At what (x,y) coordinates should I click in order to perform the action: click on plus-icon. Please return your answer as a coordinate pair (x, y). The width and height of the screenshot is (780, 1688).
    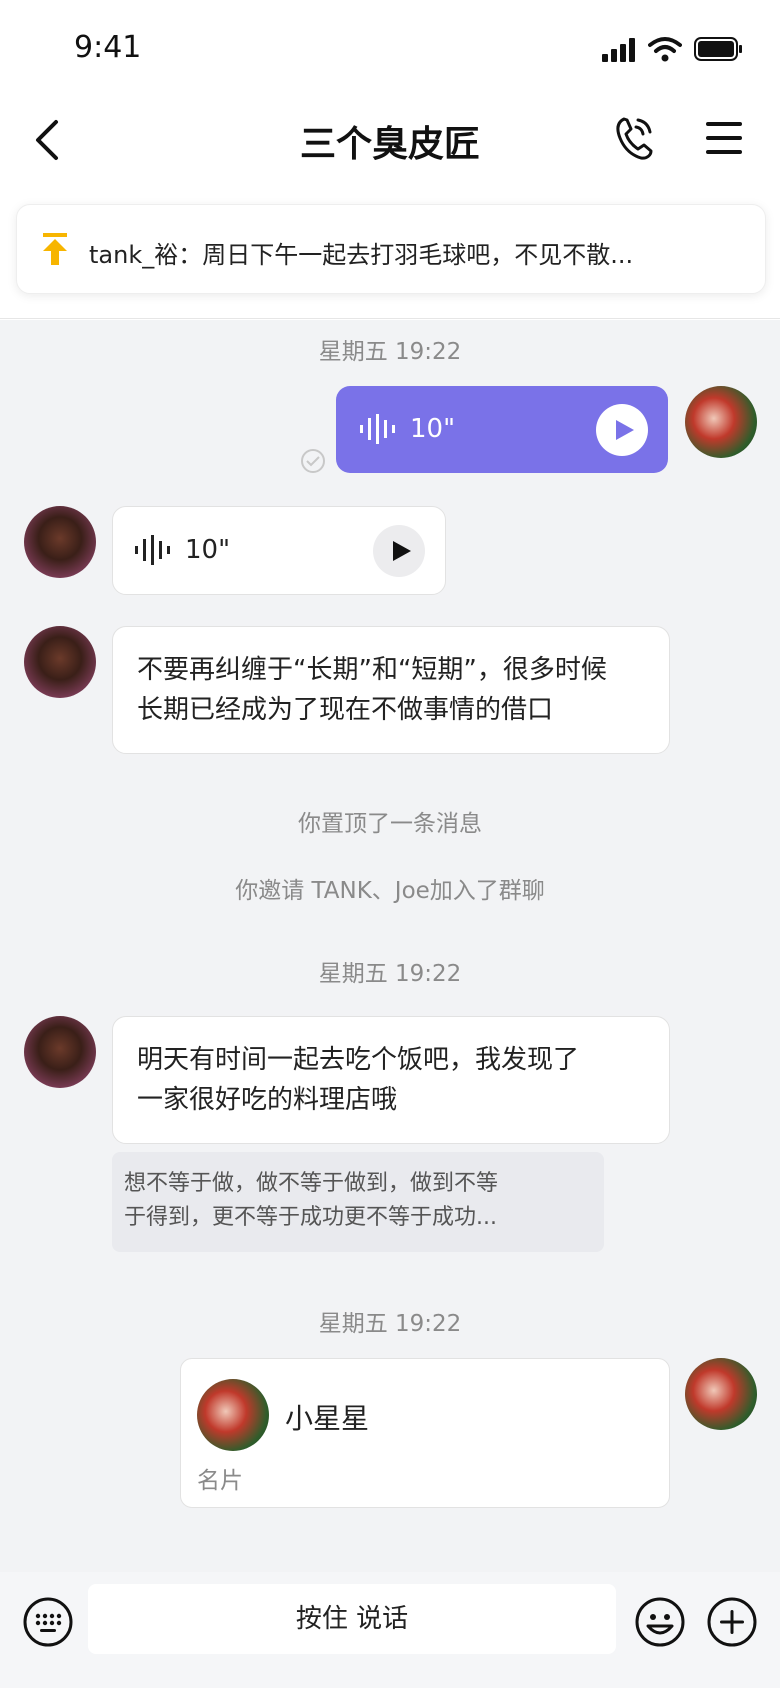
    Looking at the image, I should click on (732, 1622).